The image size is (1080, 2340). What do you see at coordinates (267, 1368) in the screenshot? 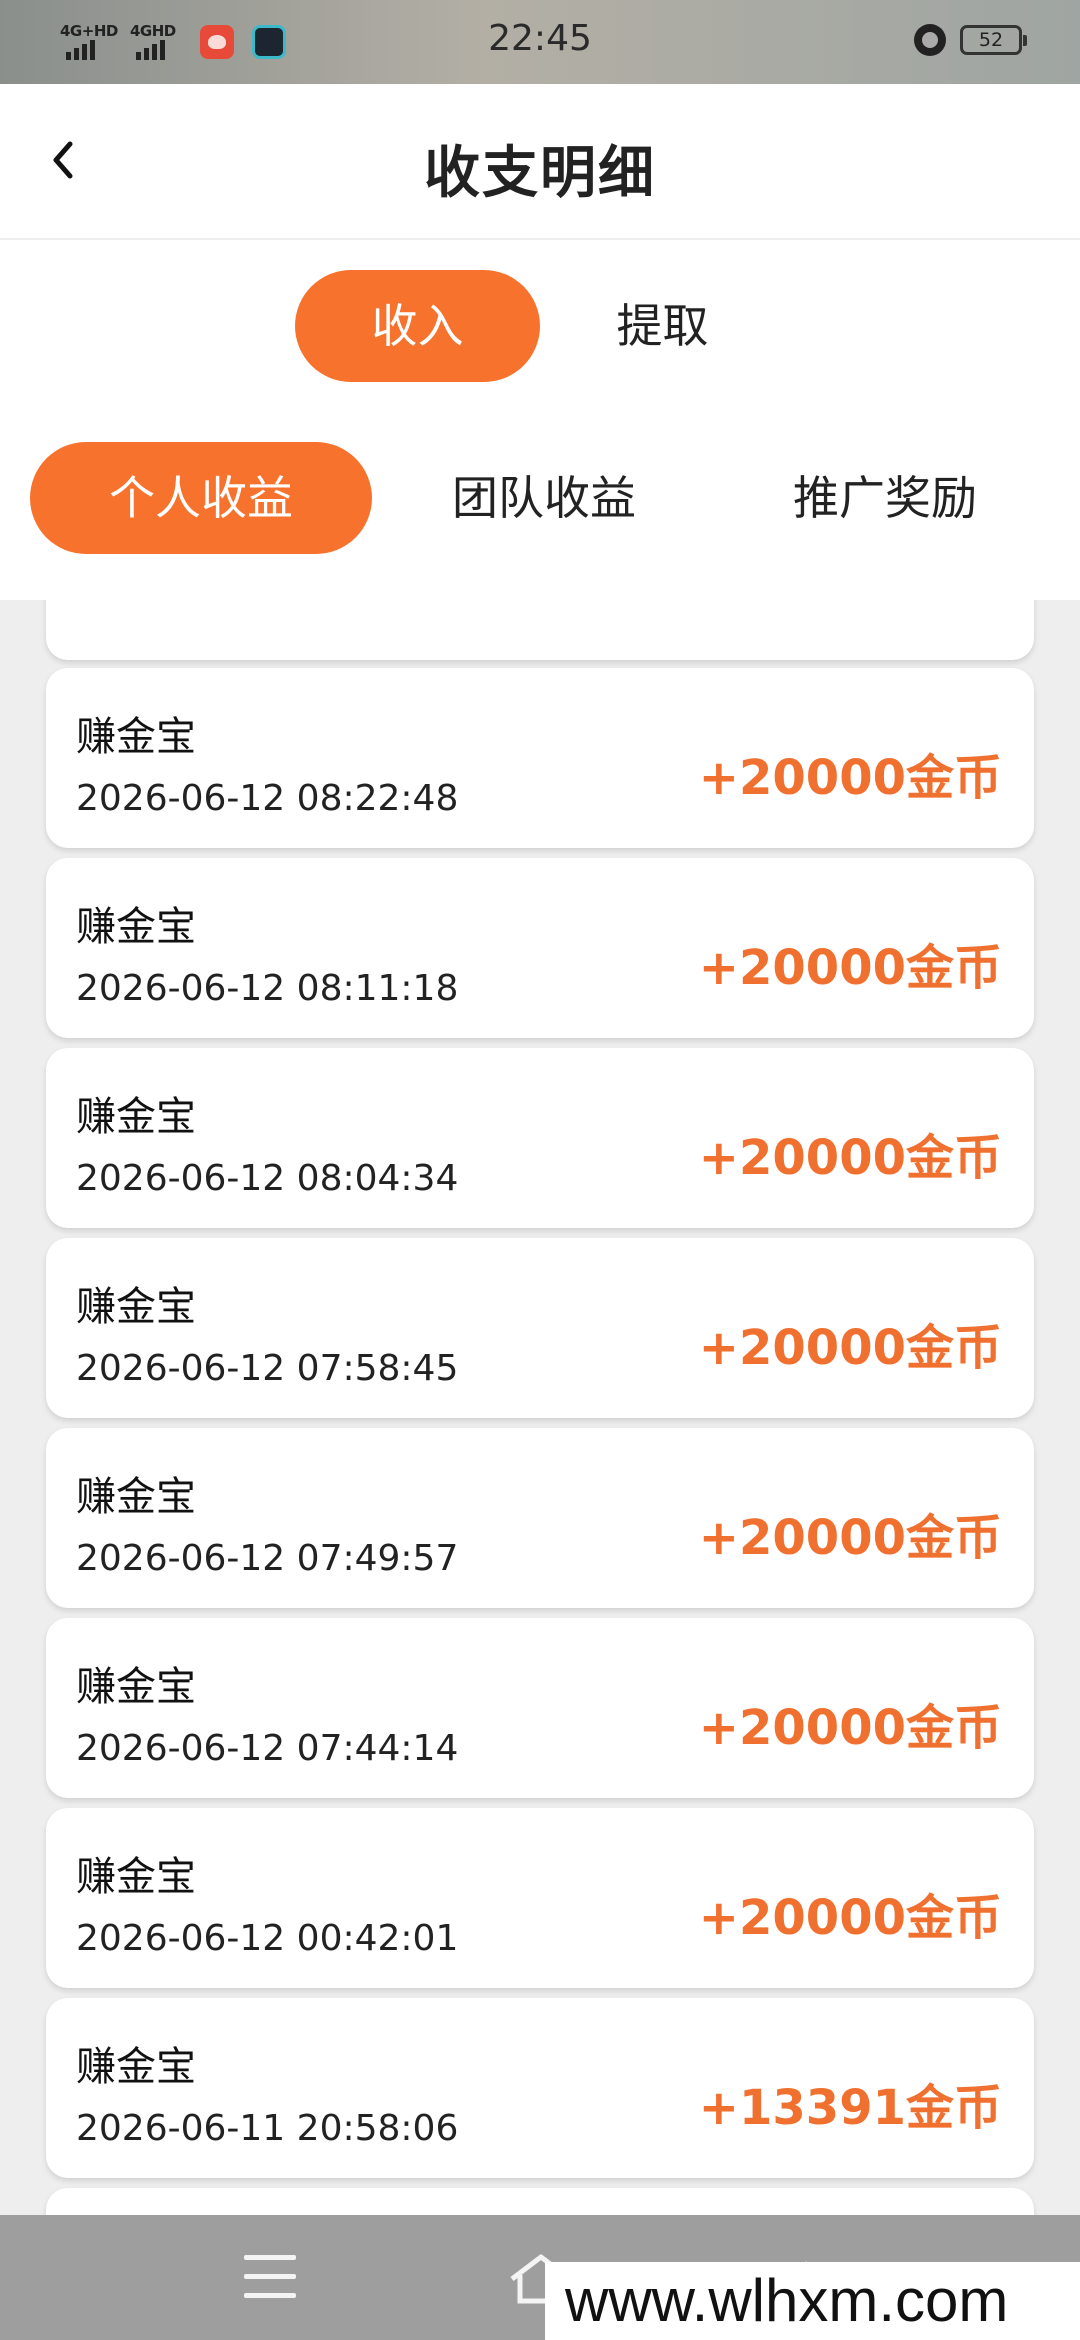
I see `record-time: 2026-06-12 07:58:45` at bounding box center [267, 1368].